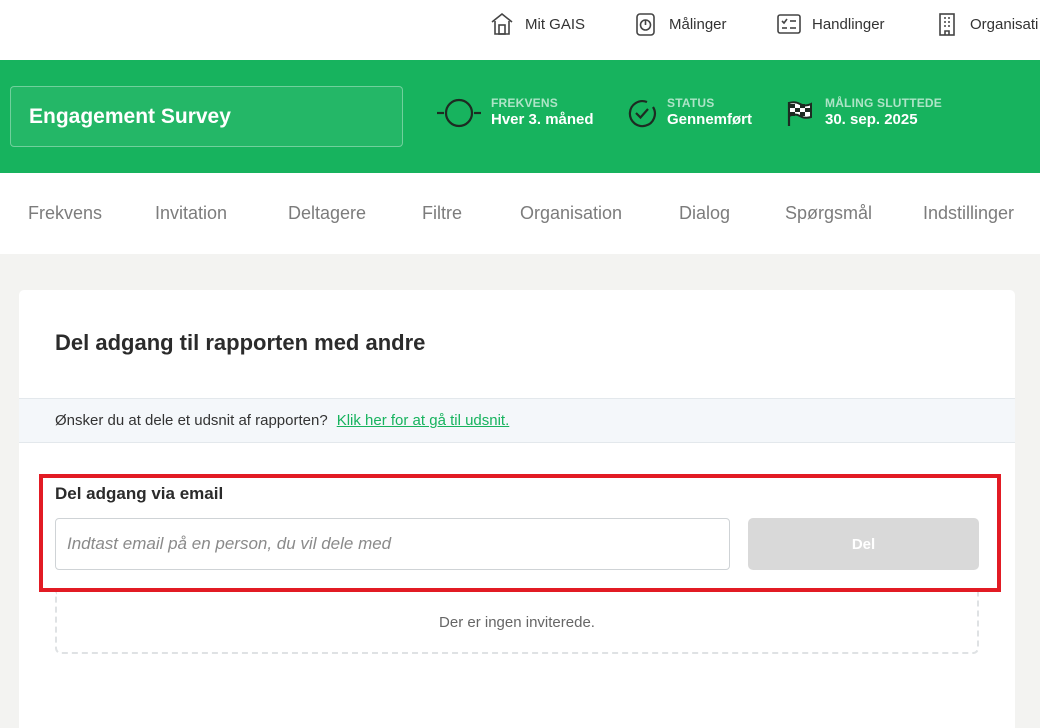 The height and width of the screenshot is (728, 1040). I want to click on nav-item-mit-gais: Mit GAIS, so click(537, 24).